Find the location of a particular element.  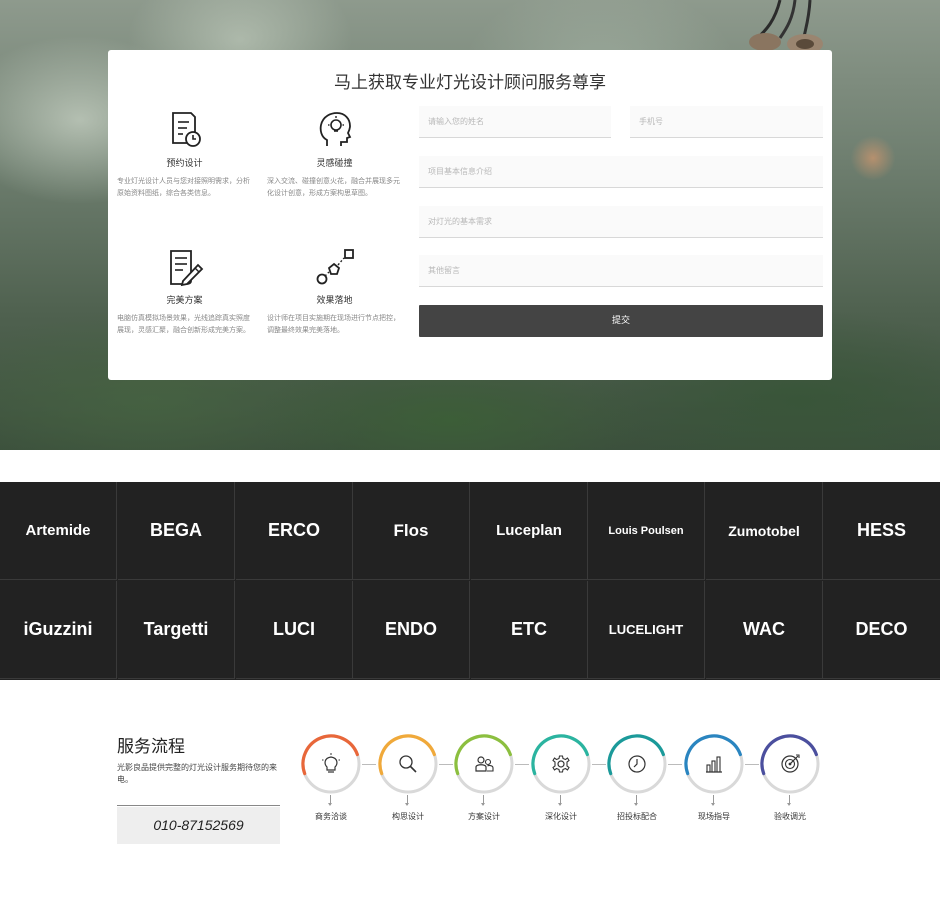

process-step: 构思设计 is located at coordinates (408, 777).